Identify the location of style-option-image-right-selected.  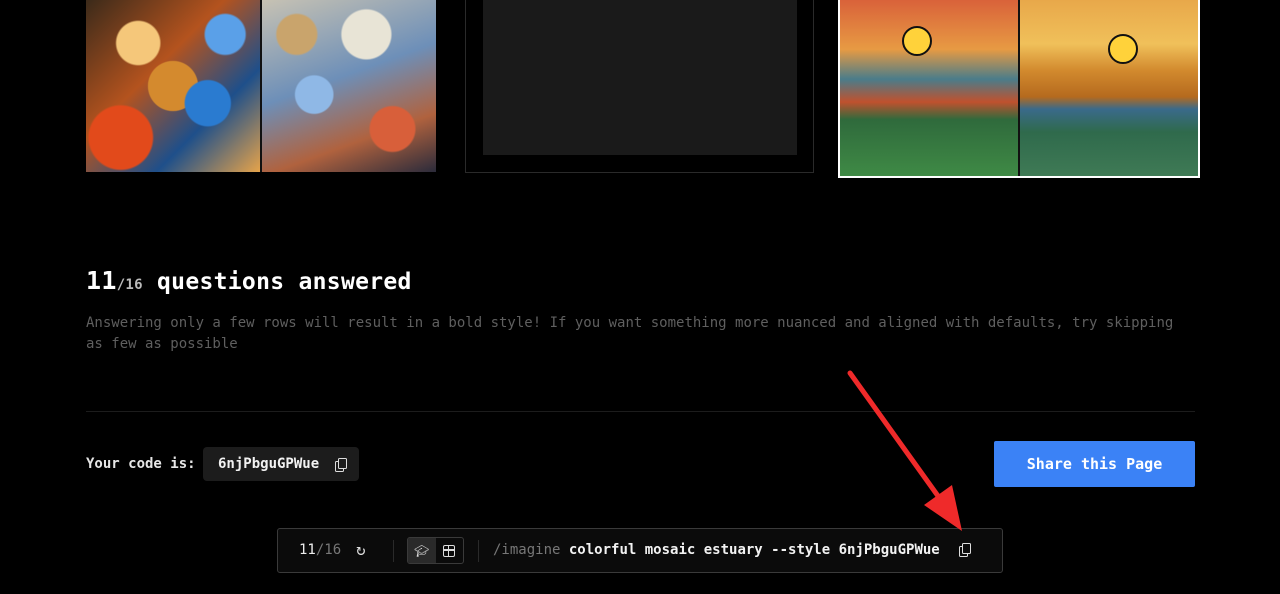
(1019, 89).